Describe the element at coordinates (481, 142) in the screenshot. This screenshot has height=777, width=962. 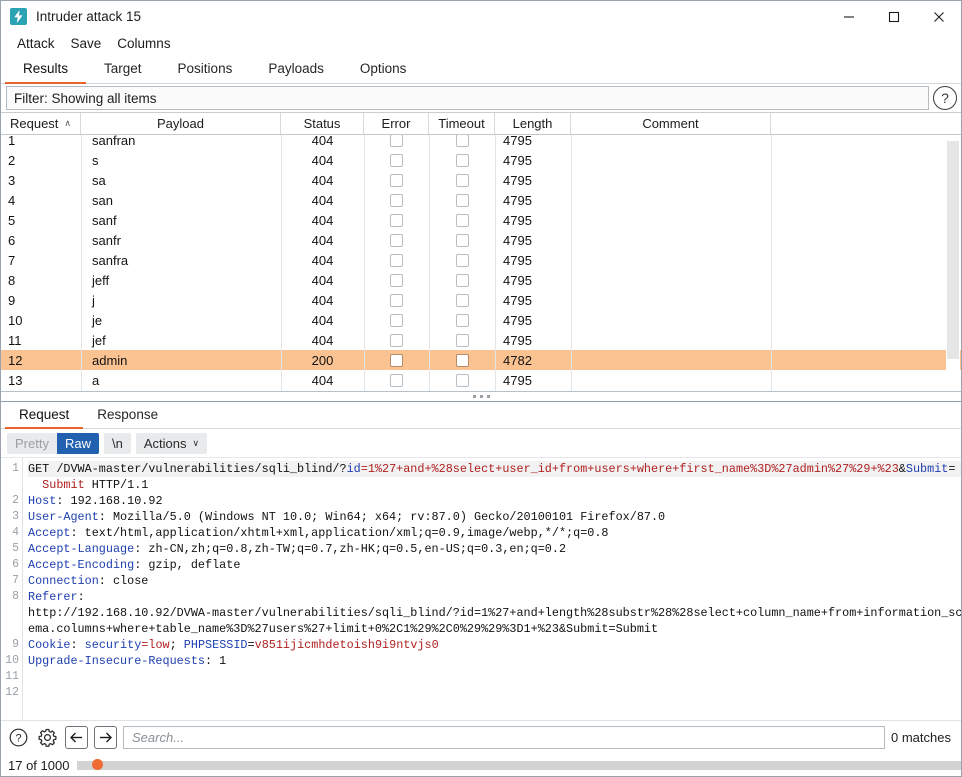
I see `table-row: 1 sanfran 404 4795` at that location.